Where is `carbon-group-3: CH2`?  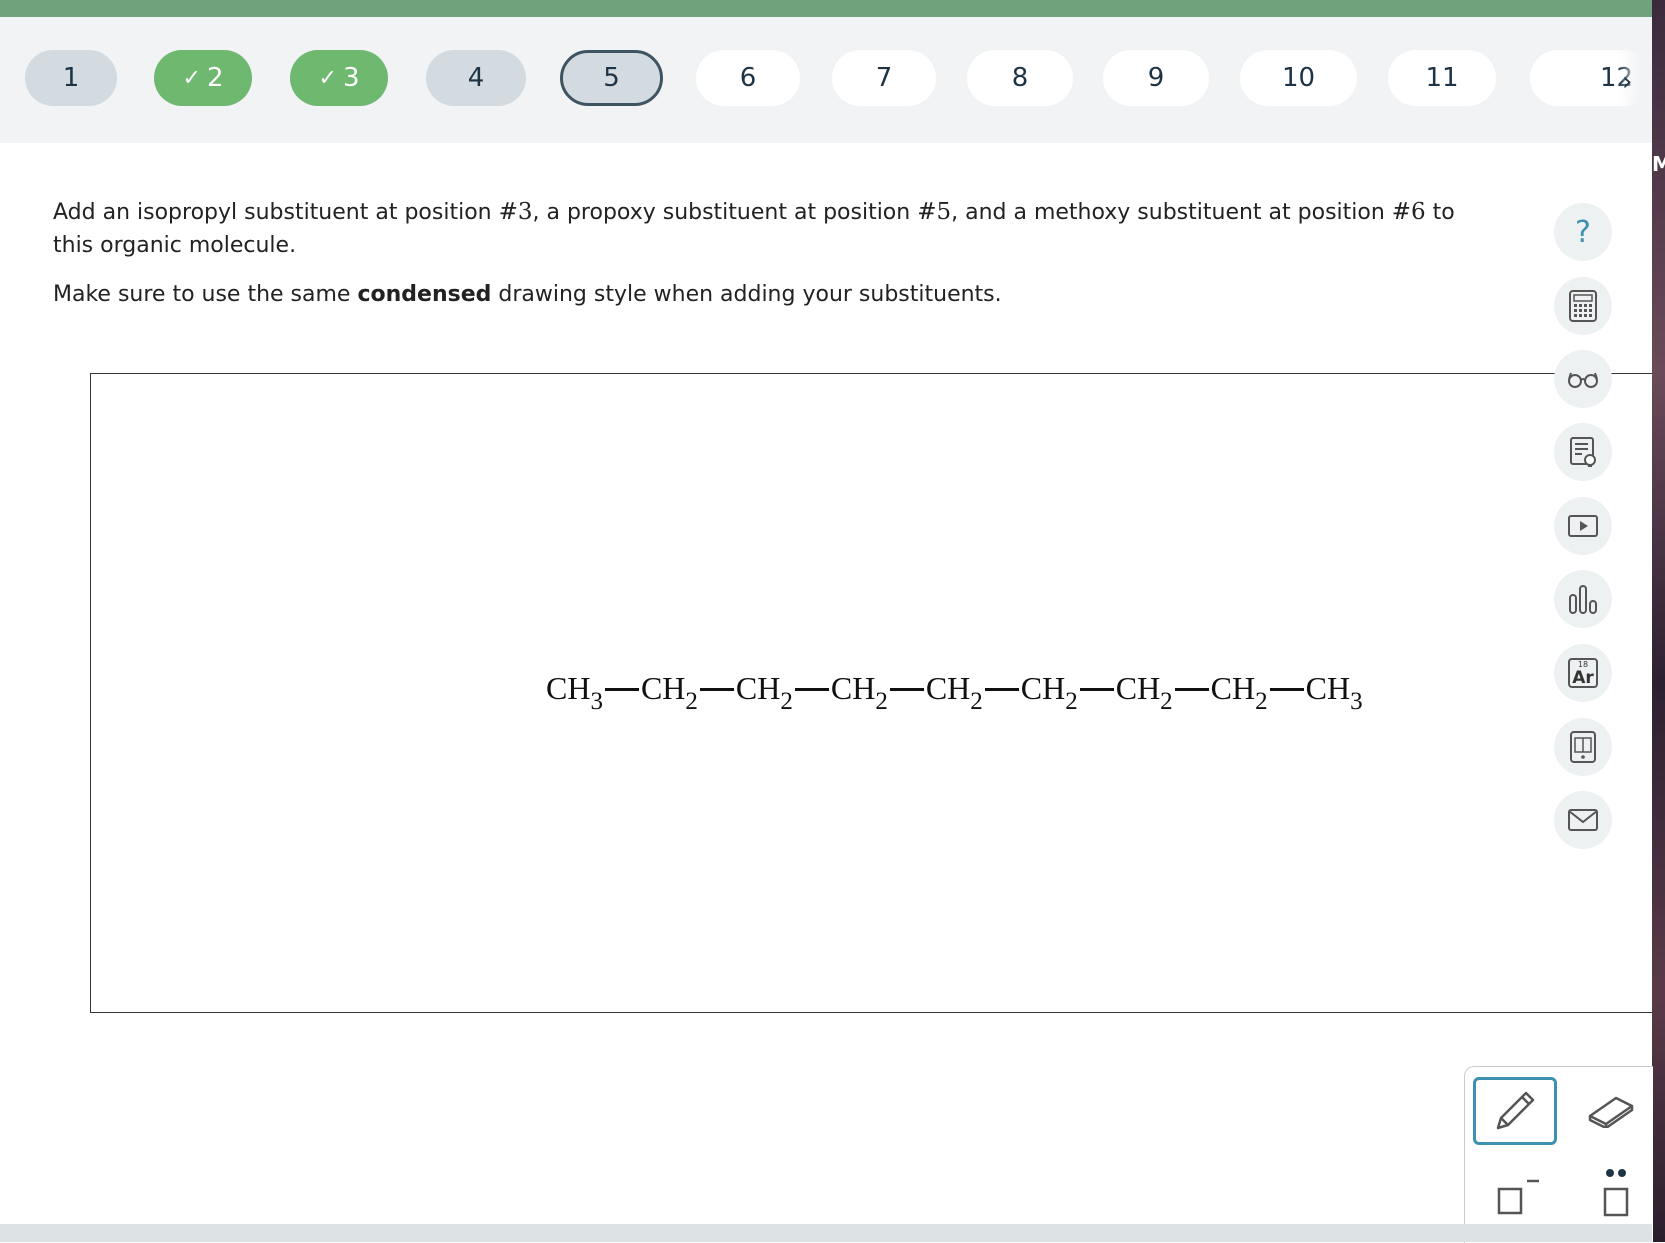 carbon-group-3: CH2 is located at coordinates (764, 693).